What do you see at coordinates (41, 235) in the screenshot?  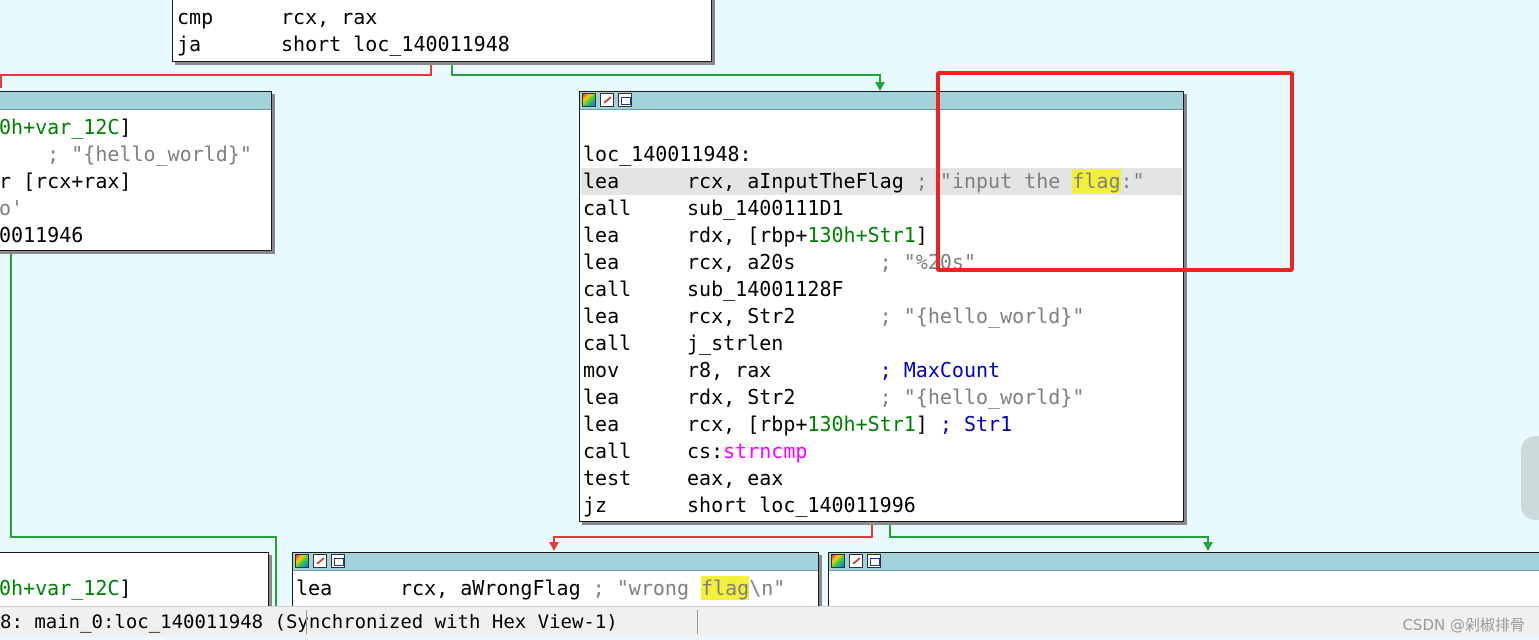 I see `asm-line: 0011946` at bounding box center [41, 235].